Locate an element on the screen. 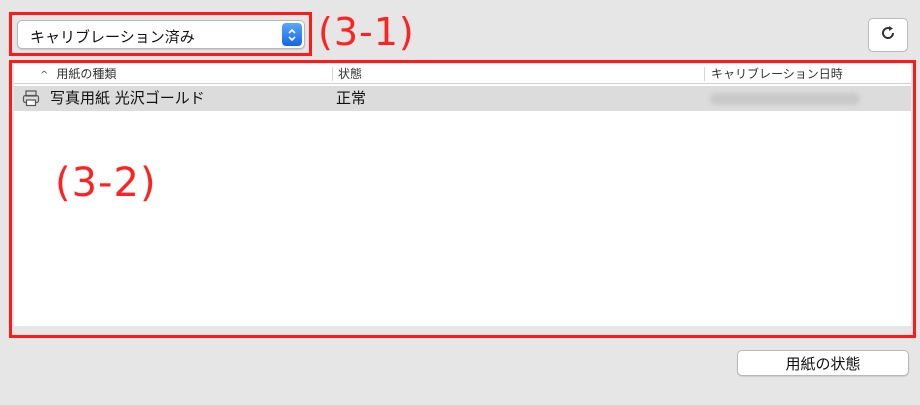  refresh-icon is located at coordinates (888, 35).